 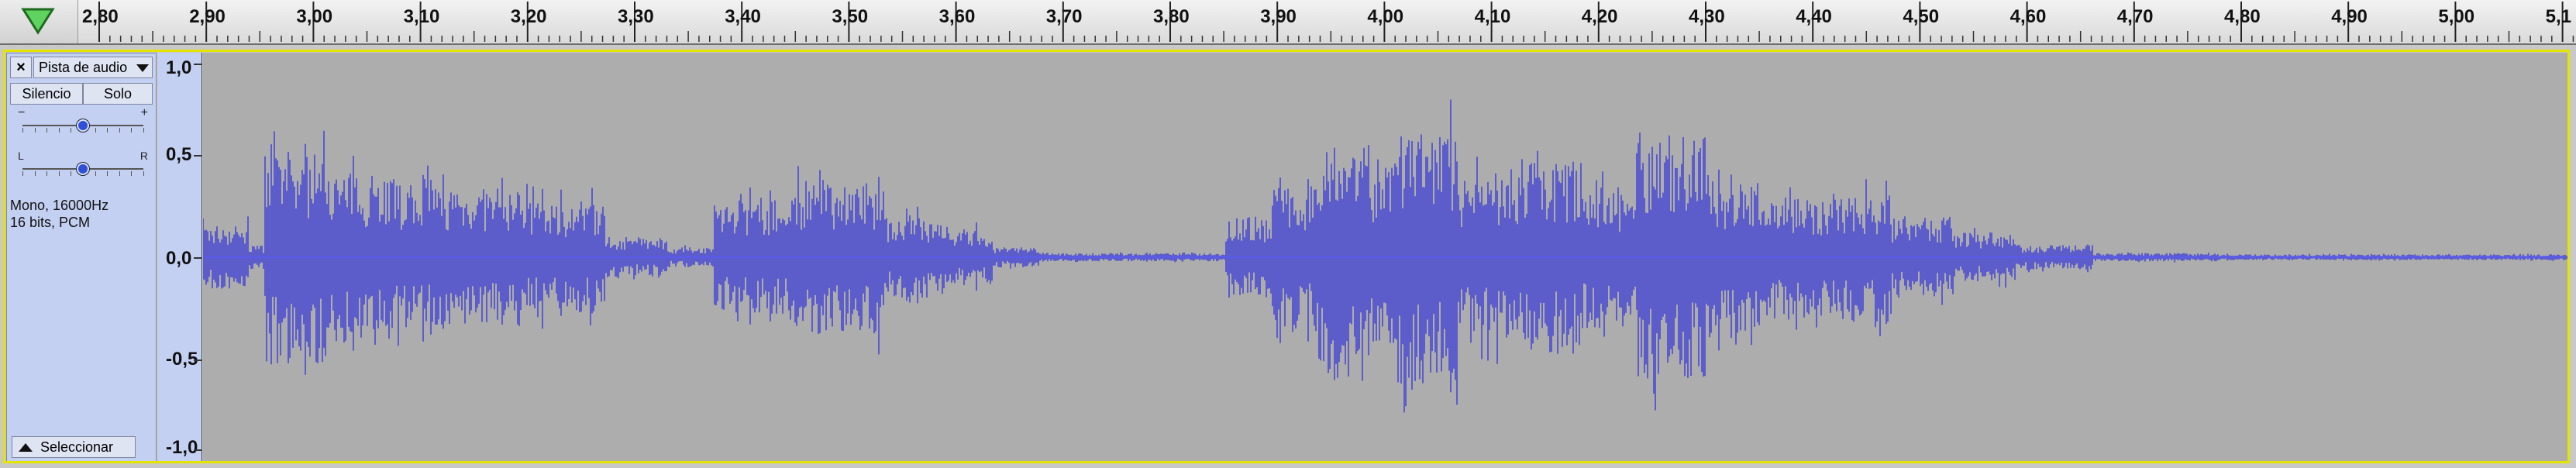 What do you see at coordinates (1064, 16) in the screenshot?
I see `ruler-tick-label: 3,70` at bounding box center [1064, 16].